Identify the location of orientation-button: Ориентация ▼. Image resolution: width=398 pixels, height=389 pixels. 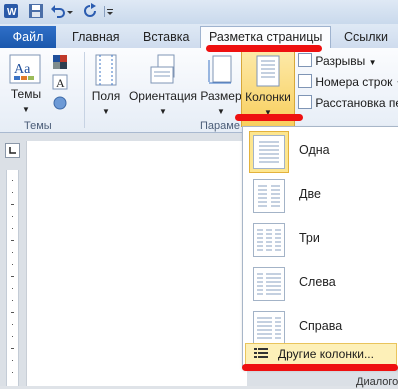
(163, 85).